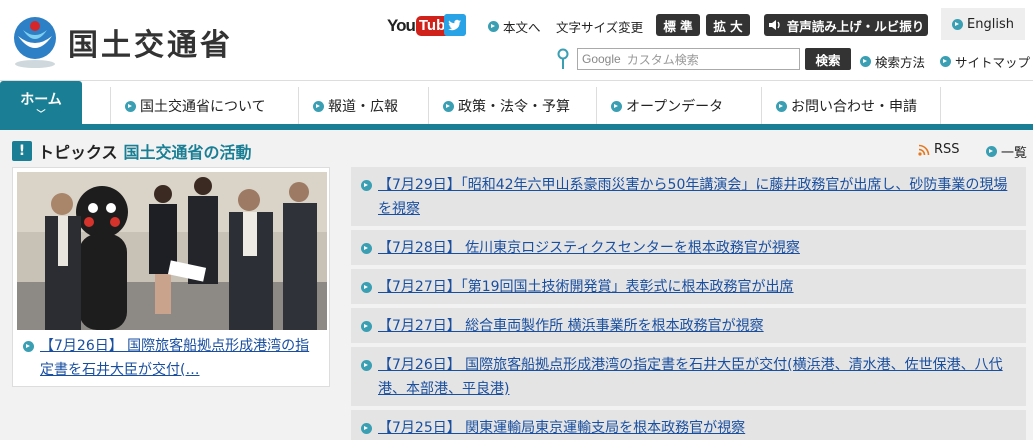 The height and width of the screenshot is (440, 1033). I want to click on nav-policy-tab: 政策・法令・予算, so click(512, 106).